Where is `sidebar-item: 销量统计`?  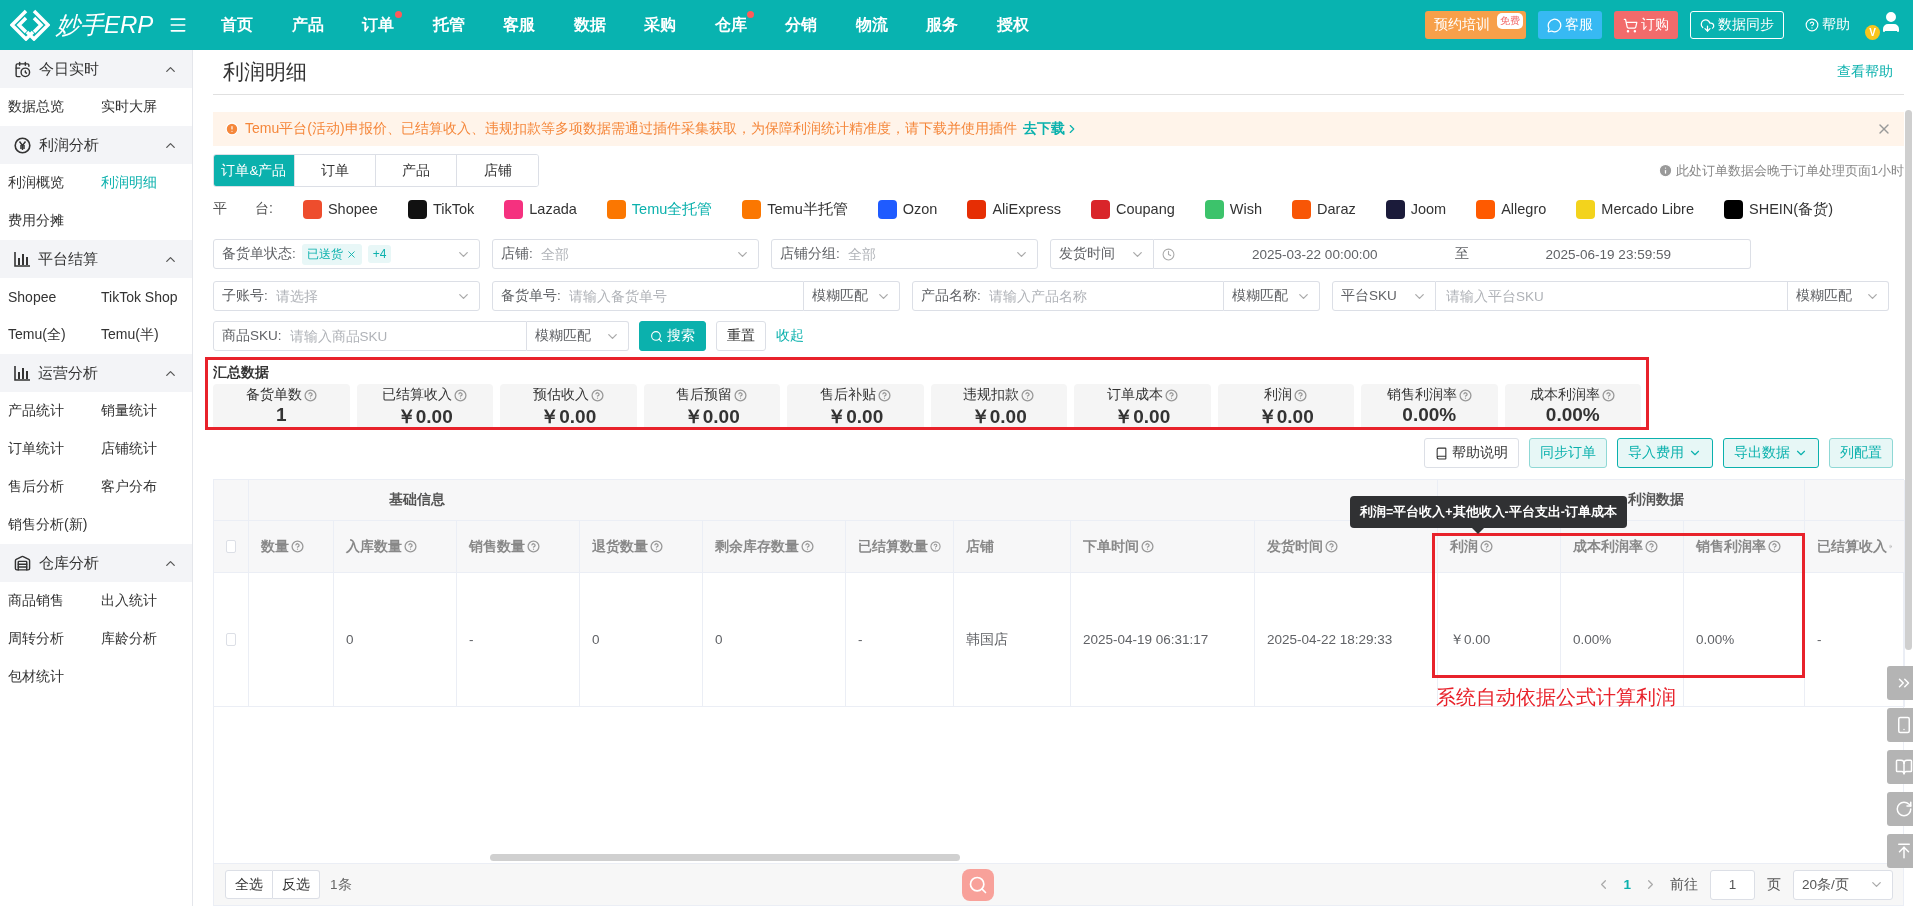 sidebar-item: 销量统计 is located at coordinates (146, 411).